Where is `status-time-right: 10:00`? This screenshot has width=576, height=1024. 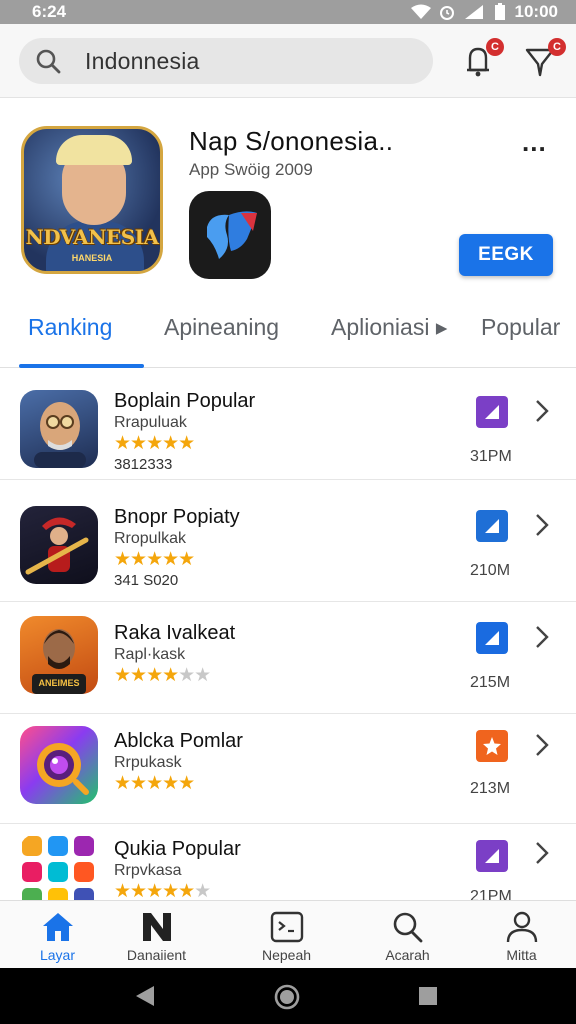 status-time-right: 10:00 is located at coordinates (536, 11).